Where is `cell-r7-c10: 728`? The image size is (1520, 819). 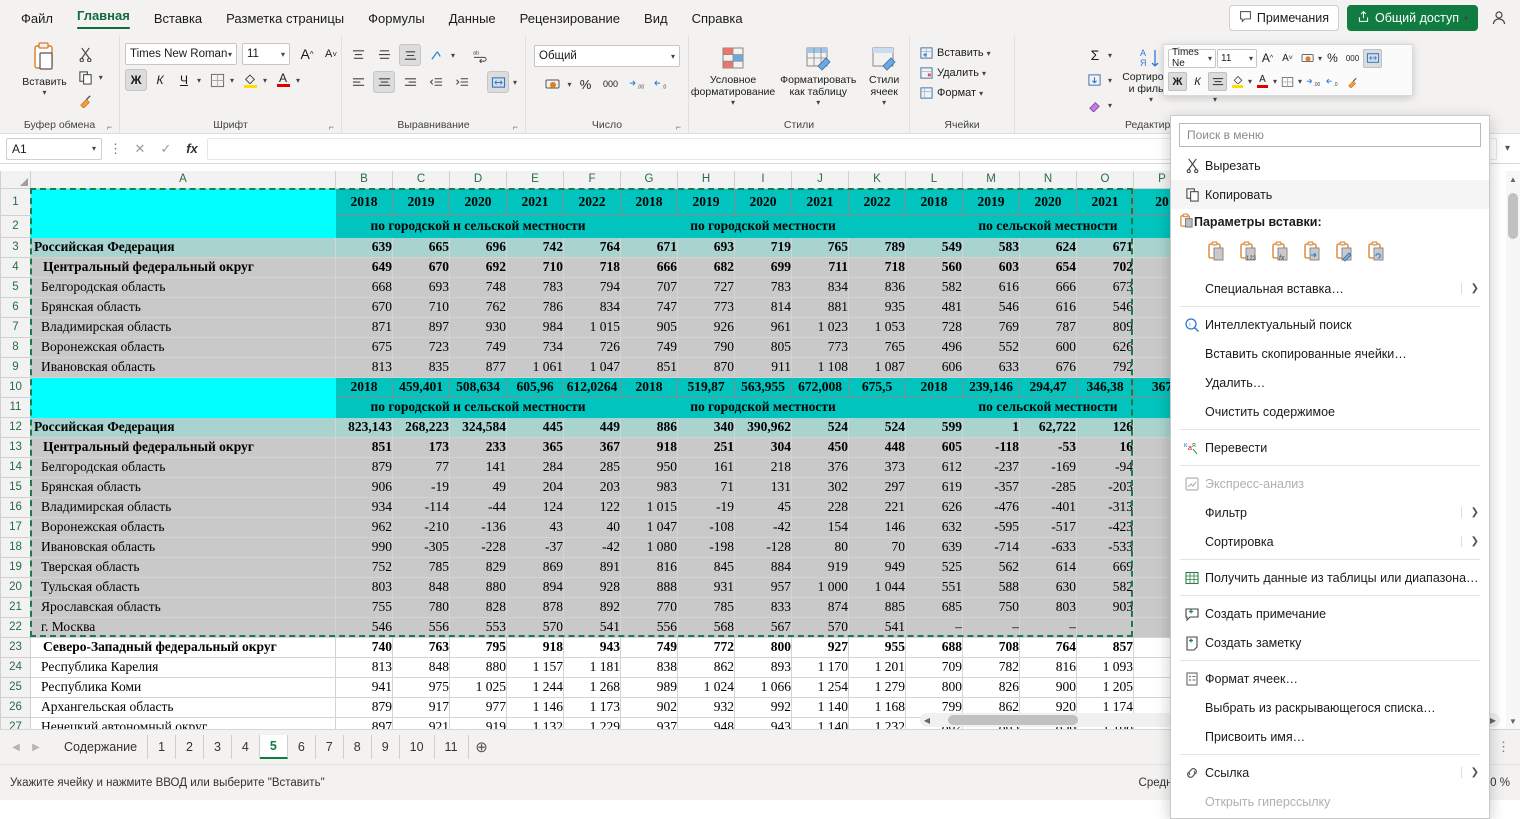
cell-r7-c10: 728 is located at coordinates (934, 327).